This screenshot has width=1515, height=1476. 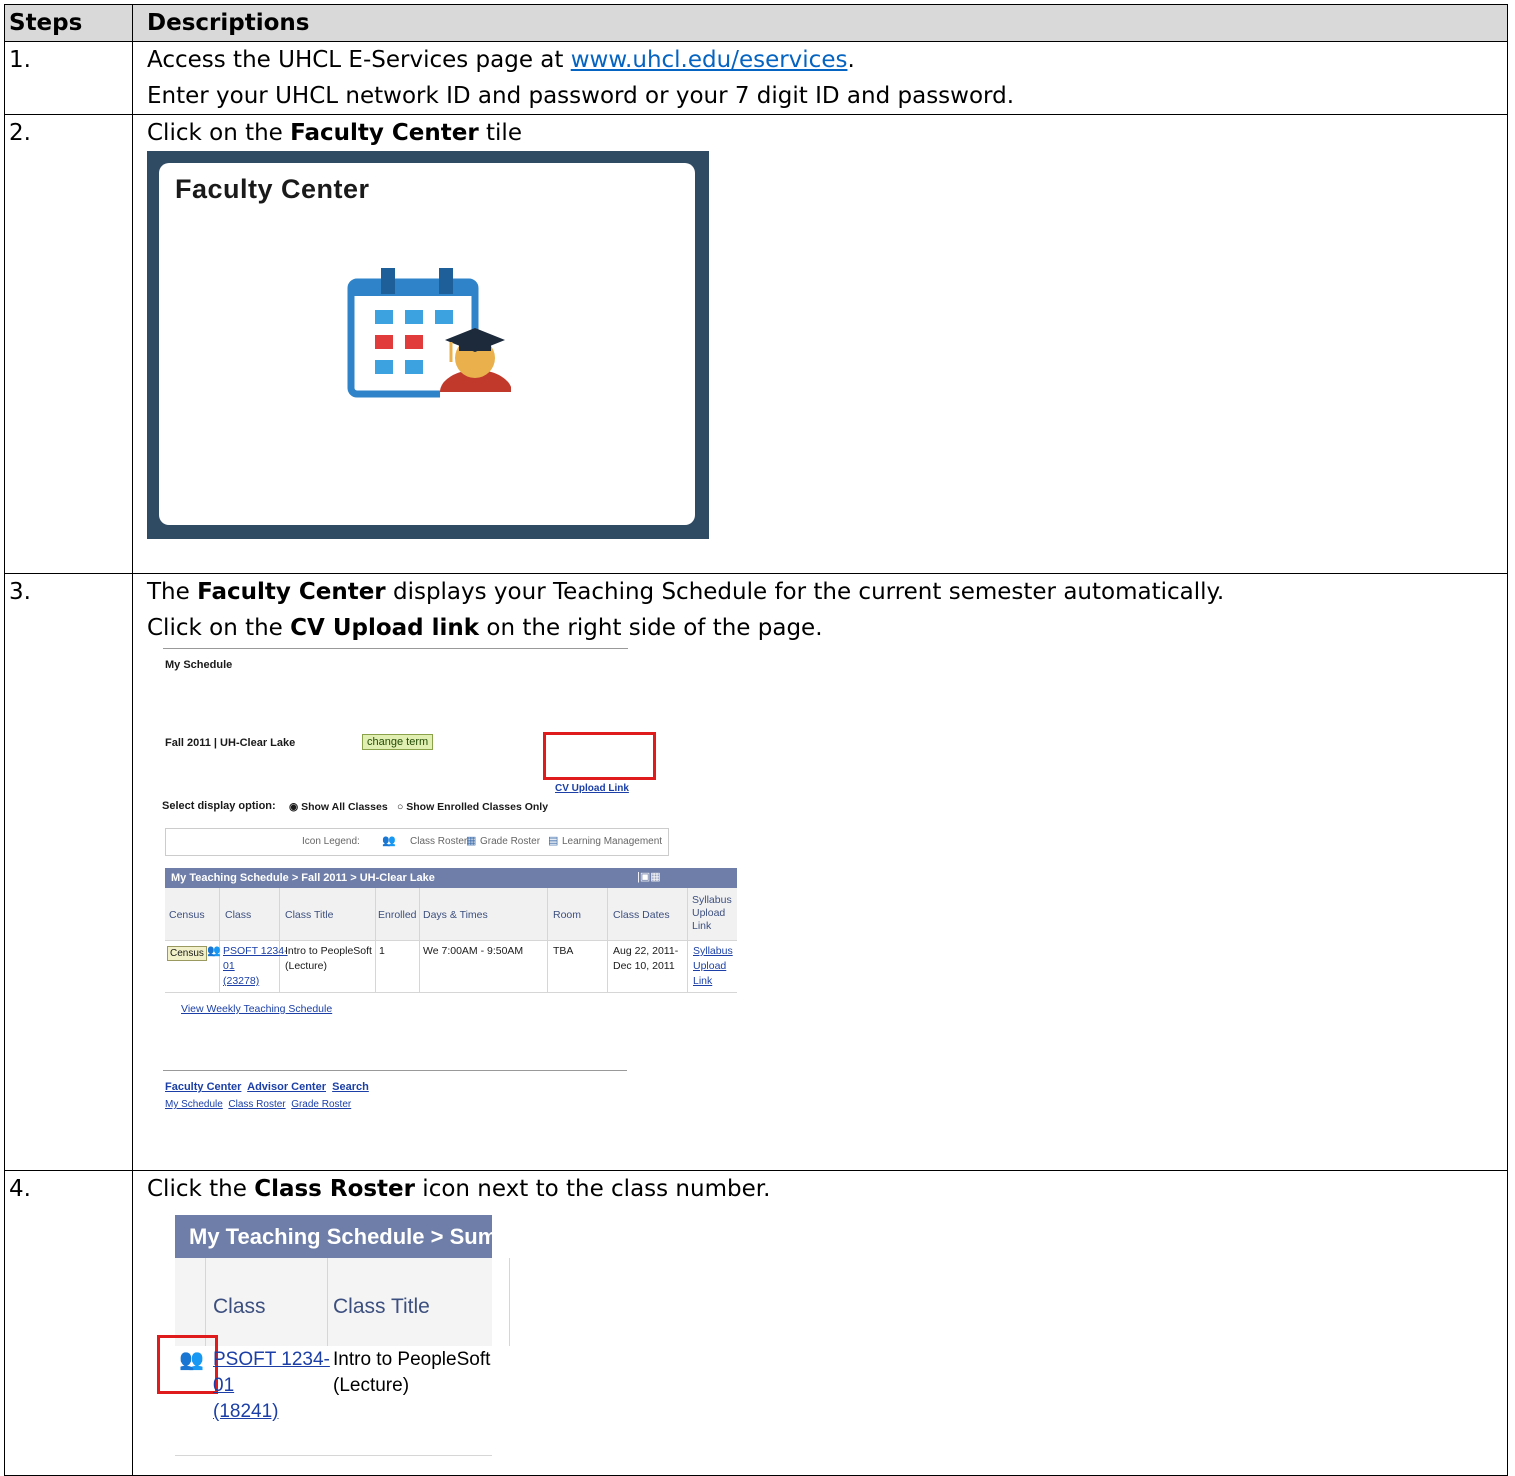 I want to click on schedule-header: My Teaching Schedule > Sum, so click(x=333, y=1236).